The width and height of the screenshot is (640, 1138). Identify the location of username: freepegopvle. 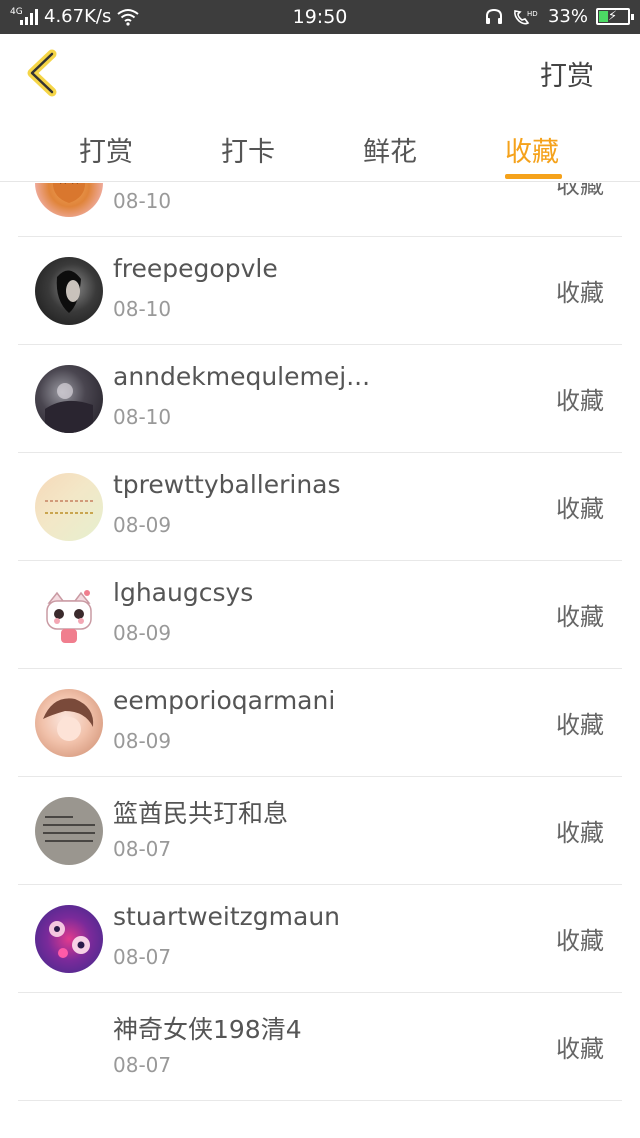
(195, 268).